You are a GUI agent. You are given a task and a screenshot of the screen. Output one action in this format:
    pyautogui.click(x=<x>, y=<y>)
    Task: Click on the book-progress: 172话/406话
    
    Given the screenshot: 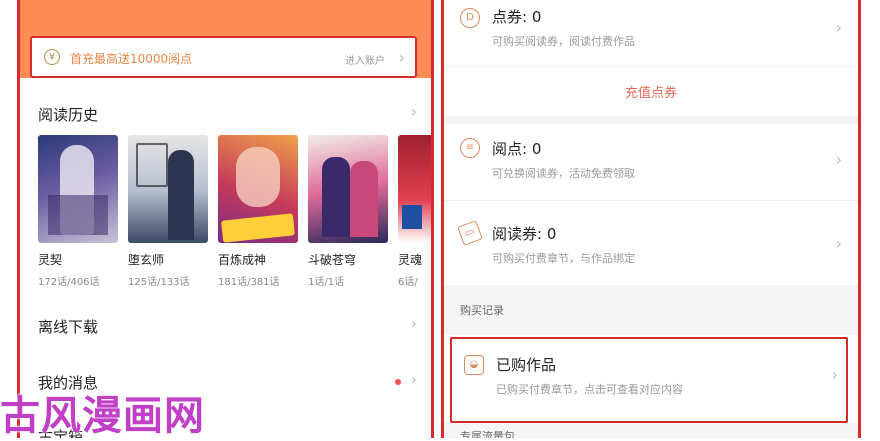 What is the action you would take?
    pyautogui.click(x=69, y=282)
    